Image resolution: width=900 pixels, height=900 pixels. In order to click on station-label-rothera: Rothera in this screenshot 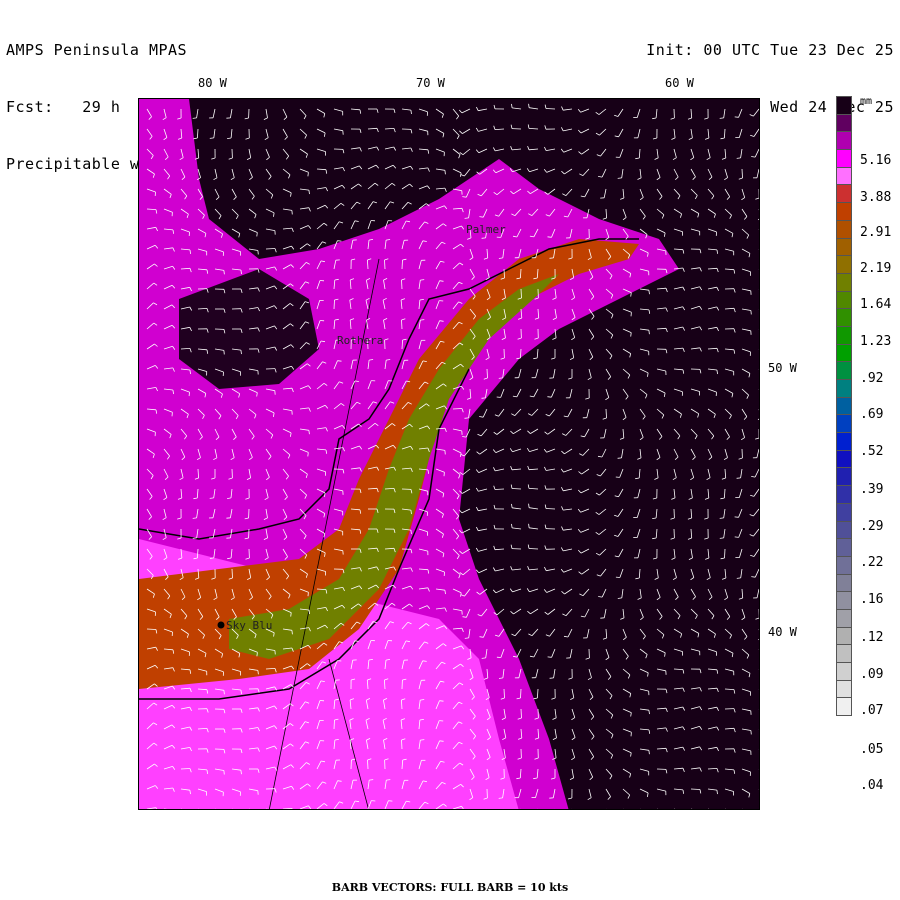, I will do `click(360, 340)`.